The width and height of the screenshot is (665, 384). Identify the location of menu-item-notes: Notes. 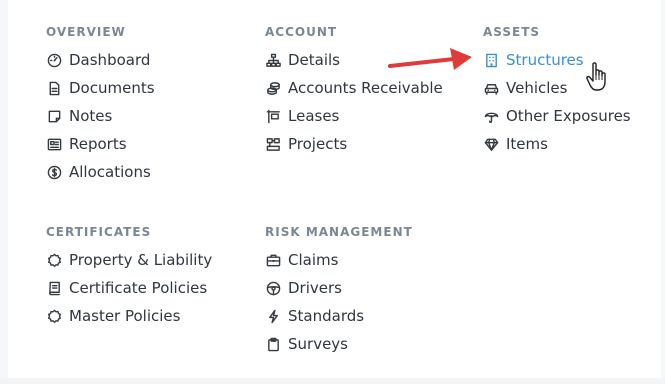
(79, 116).